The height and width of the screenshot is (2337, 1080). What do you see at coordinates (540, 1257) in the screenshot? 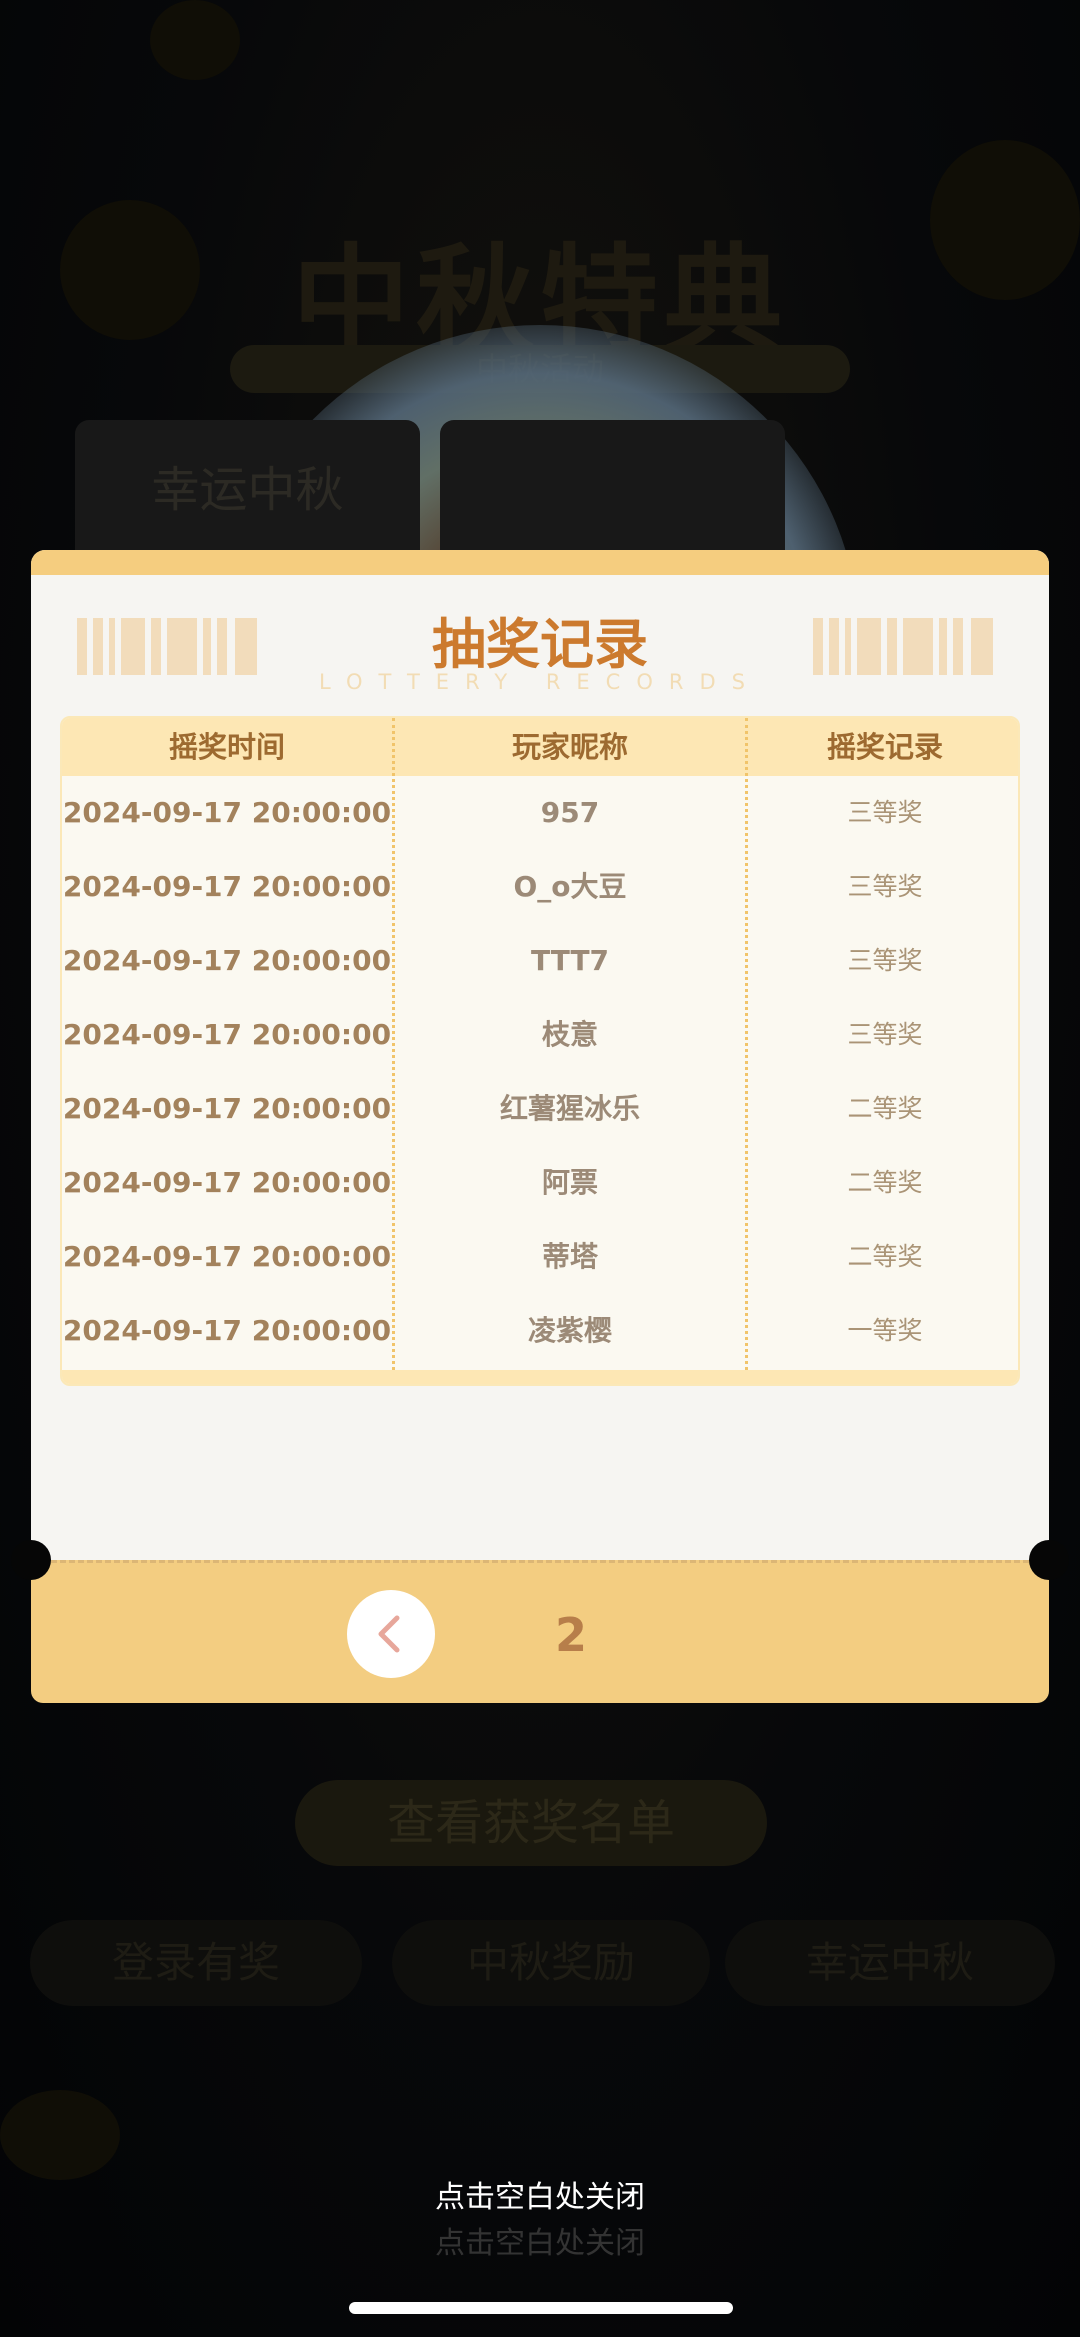
I see `table-row: 2024-09-17 20:00:00 蒂塔 二等奖` at bounding box center [540, 1257].